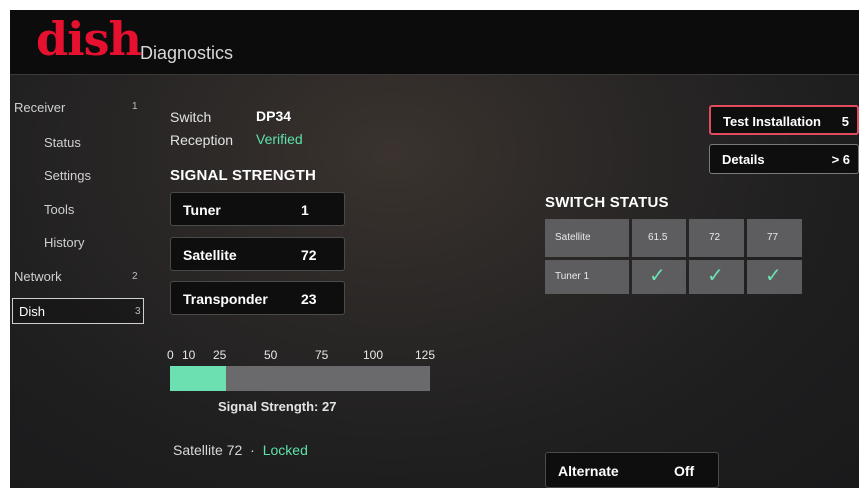 The width and height of the screenshot is (863, 492). I want to click on tuner-field: Tuner 1, so click(257, 209).